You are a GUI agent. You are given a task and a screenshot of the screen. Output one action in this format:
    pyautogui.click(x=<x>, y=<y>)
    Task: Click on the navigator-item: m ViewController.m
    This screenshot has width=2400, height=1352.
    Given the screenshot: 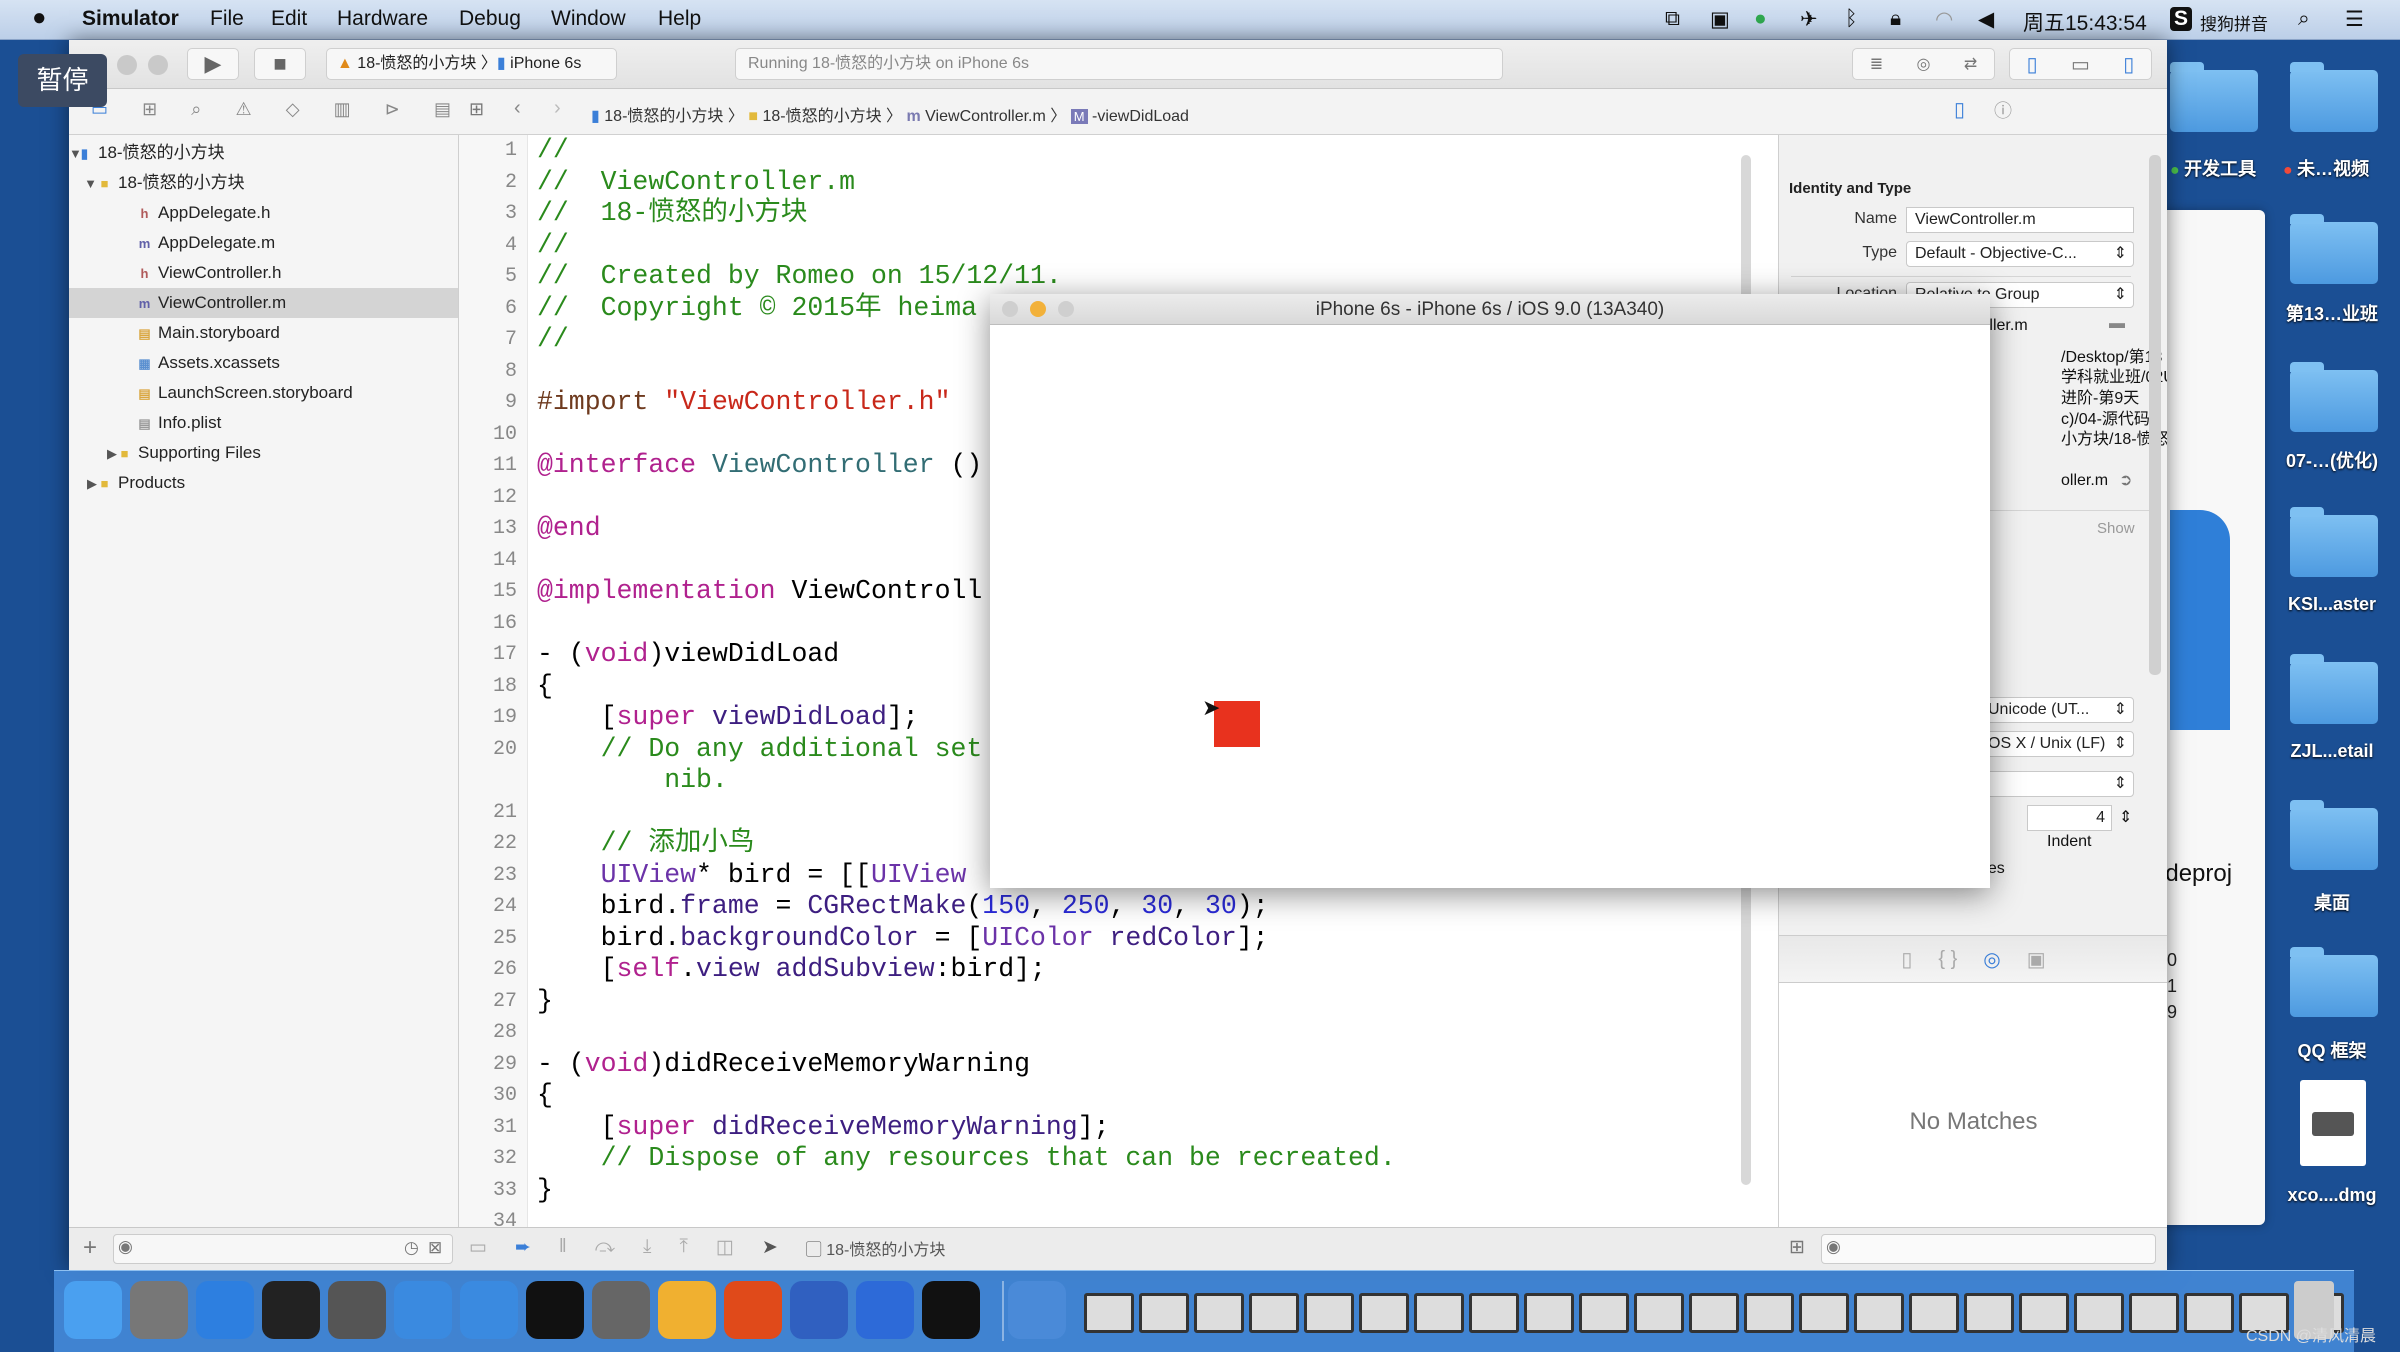 What is the action you would take?
    pyautogui.click(x=263, y=303)
    